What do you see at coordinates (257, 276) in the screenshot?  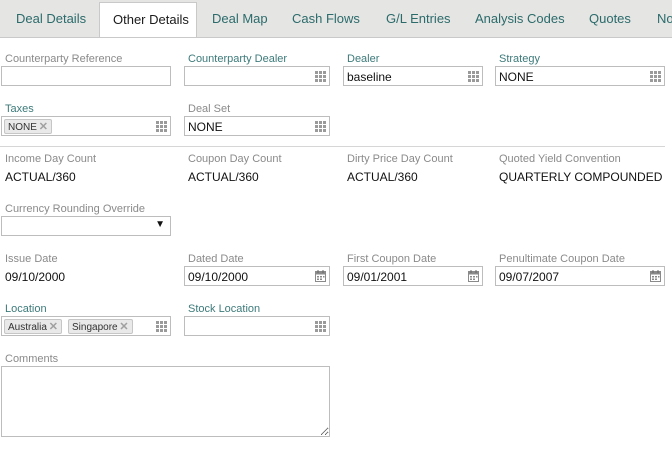 I see `dated-date-input: 09/10/2000` at bounding box center [257, 276].